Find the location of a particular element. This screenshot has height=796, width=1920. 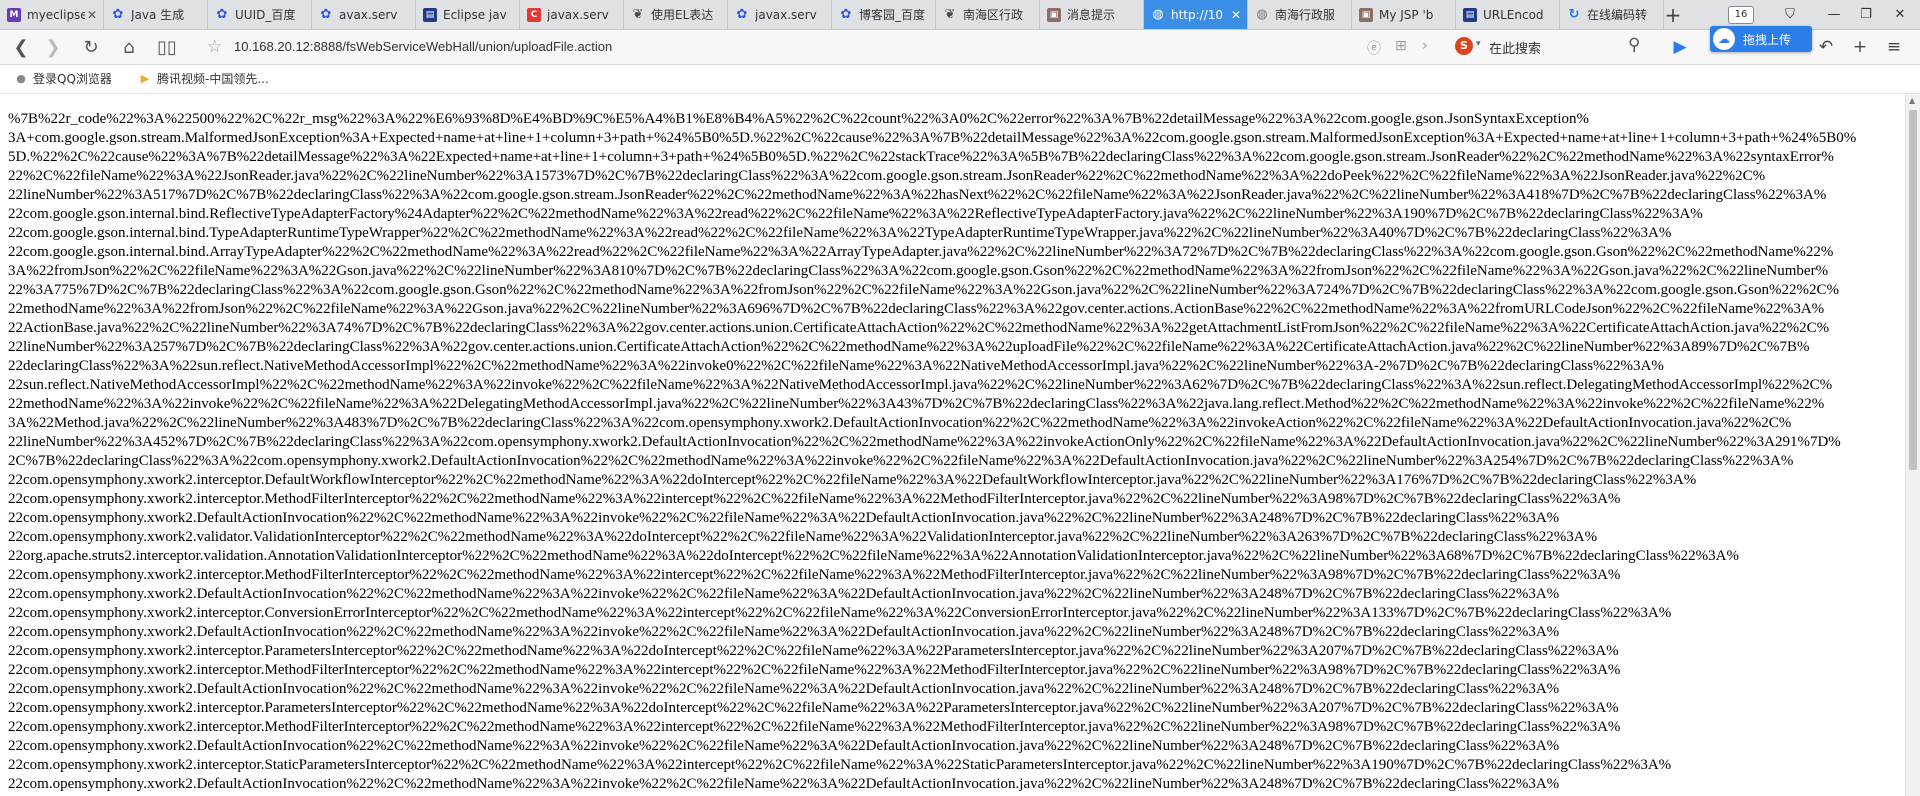

tab-12: ◍ 南海行政服 is located at coordinates (1300, 14).